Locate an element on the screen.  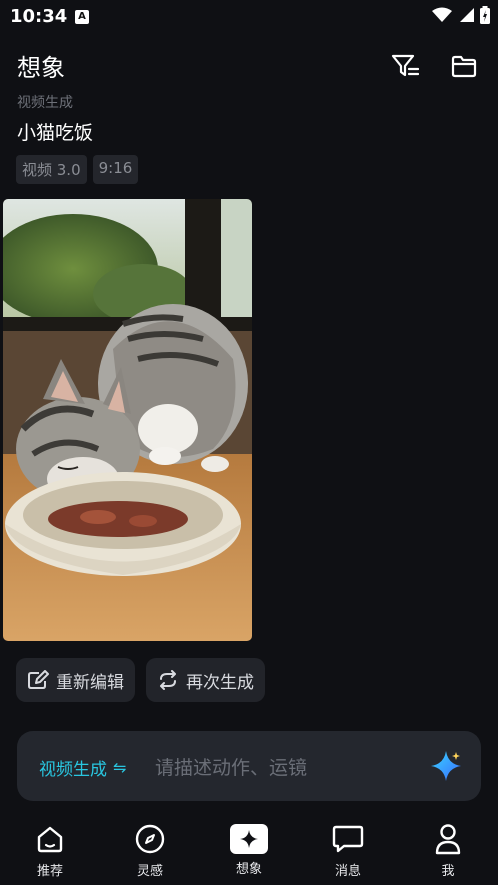
filter-icon is located at coordinates (405, 66).